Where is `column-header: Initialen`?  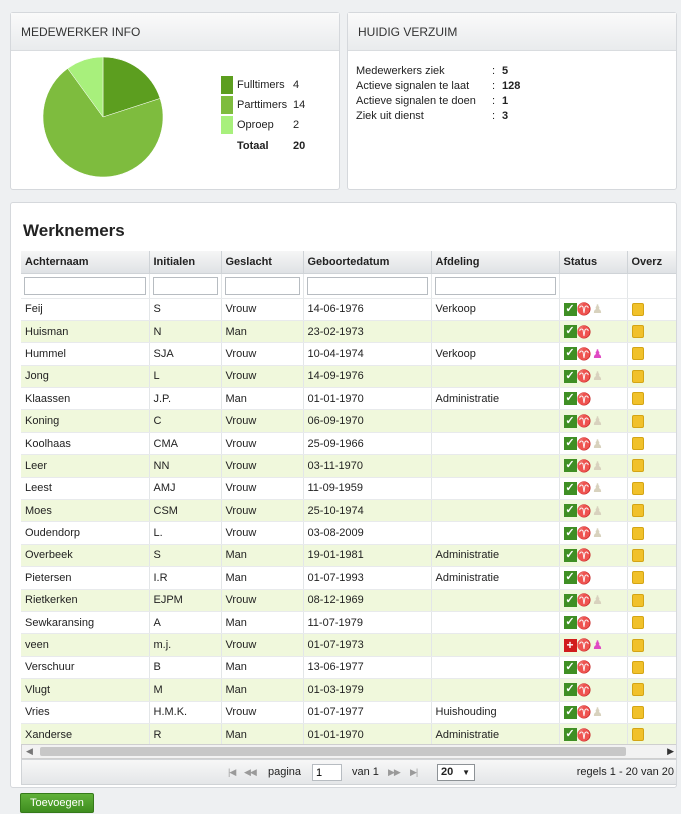
column-header: Initialen is located at coordinates (185, 262).